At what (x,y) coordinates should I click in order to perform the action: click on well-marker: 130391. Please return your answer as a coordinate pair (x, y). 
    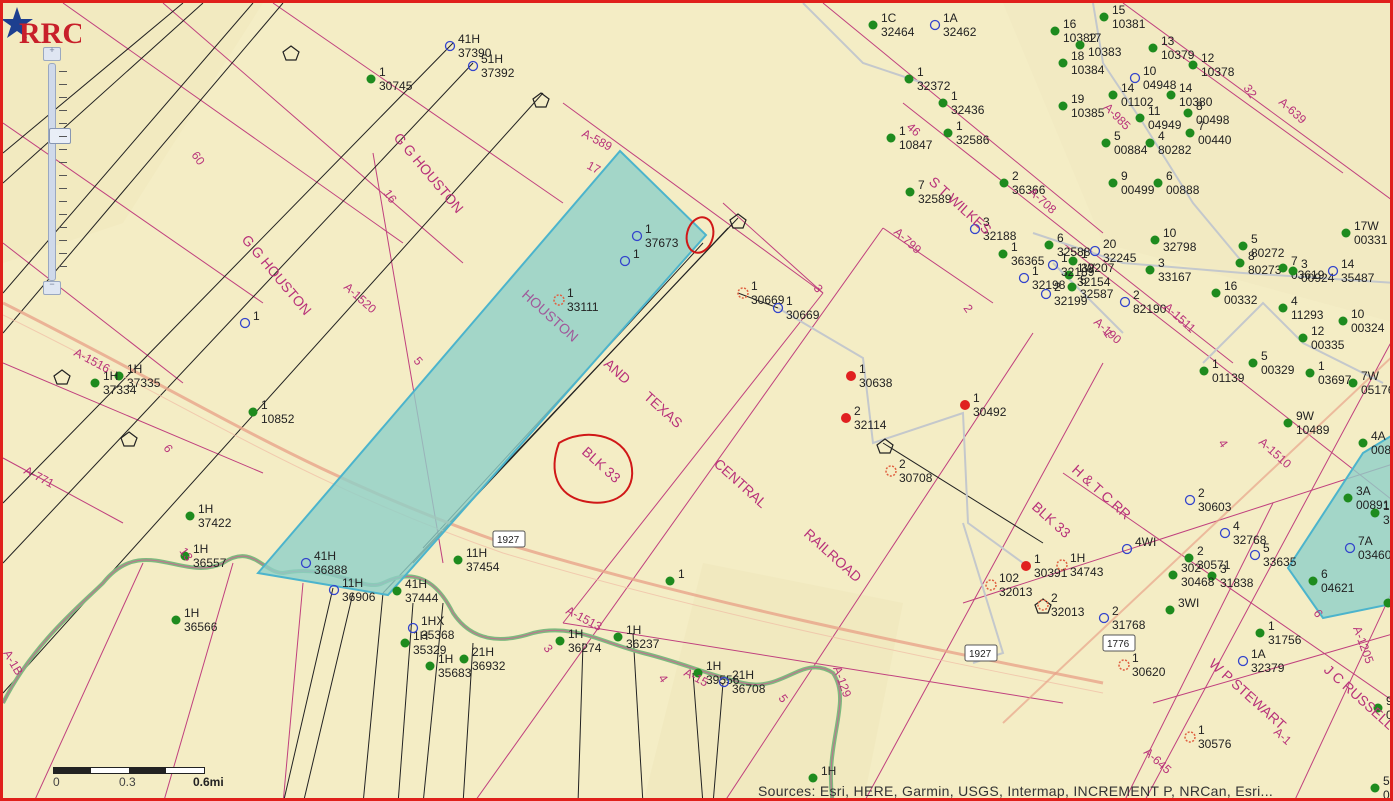
    Looking at the image, I should click on (1044, 566).